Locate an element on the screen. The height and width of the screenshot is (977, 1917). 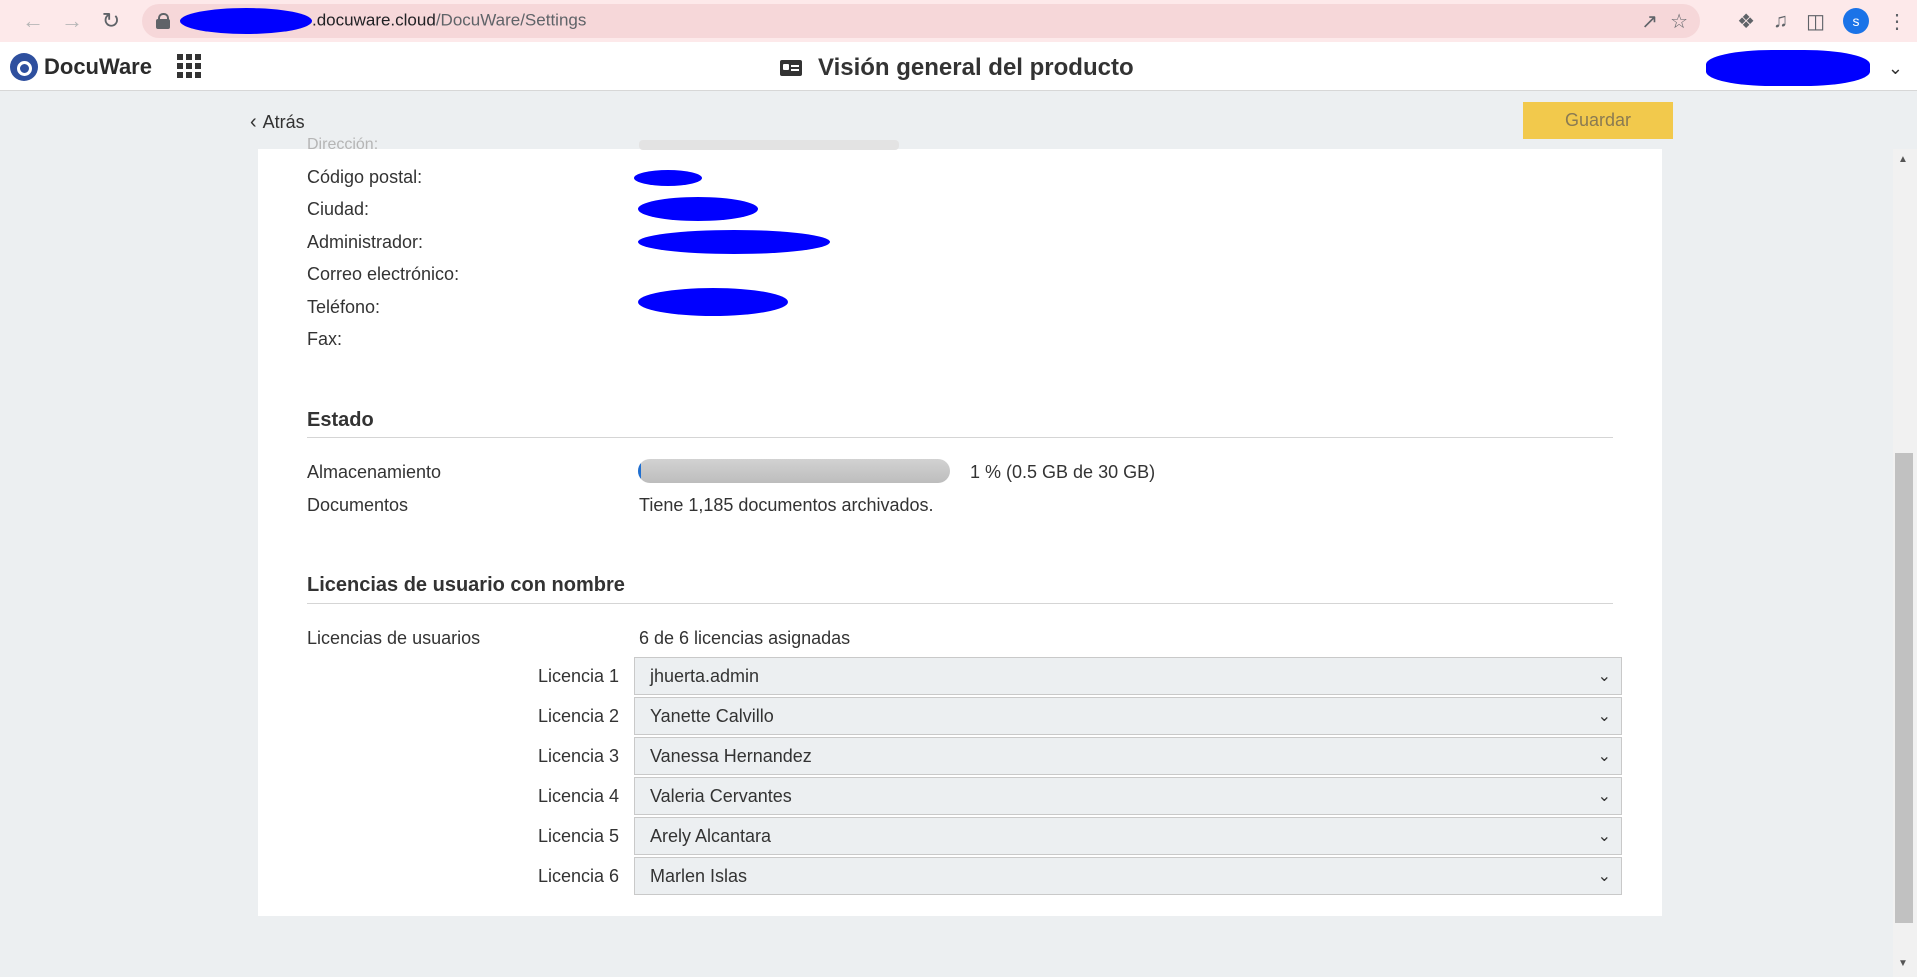
scrollbar-thumb is located at coordinates (1904, 688).